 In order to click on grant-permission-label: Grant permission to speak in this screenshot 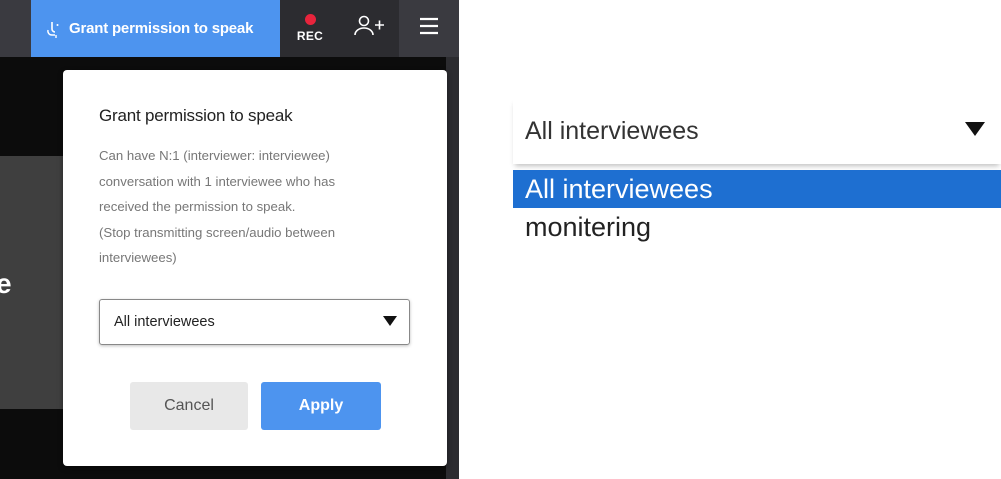, I will do `click(161, 28)`.